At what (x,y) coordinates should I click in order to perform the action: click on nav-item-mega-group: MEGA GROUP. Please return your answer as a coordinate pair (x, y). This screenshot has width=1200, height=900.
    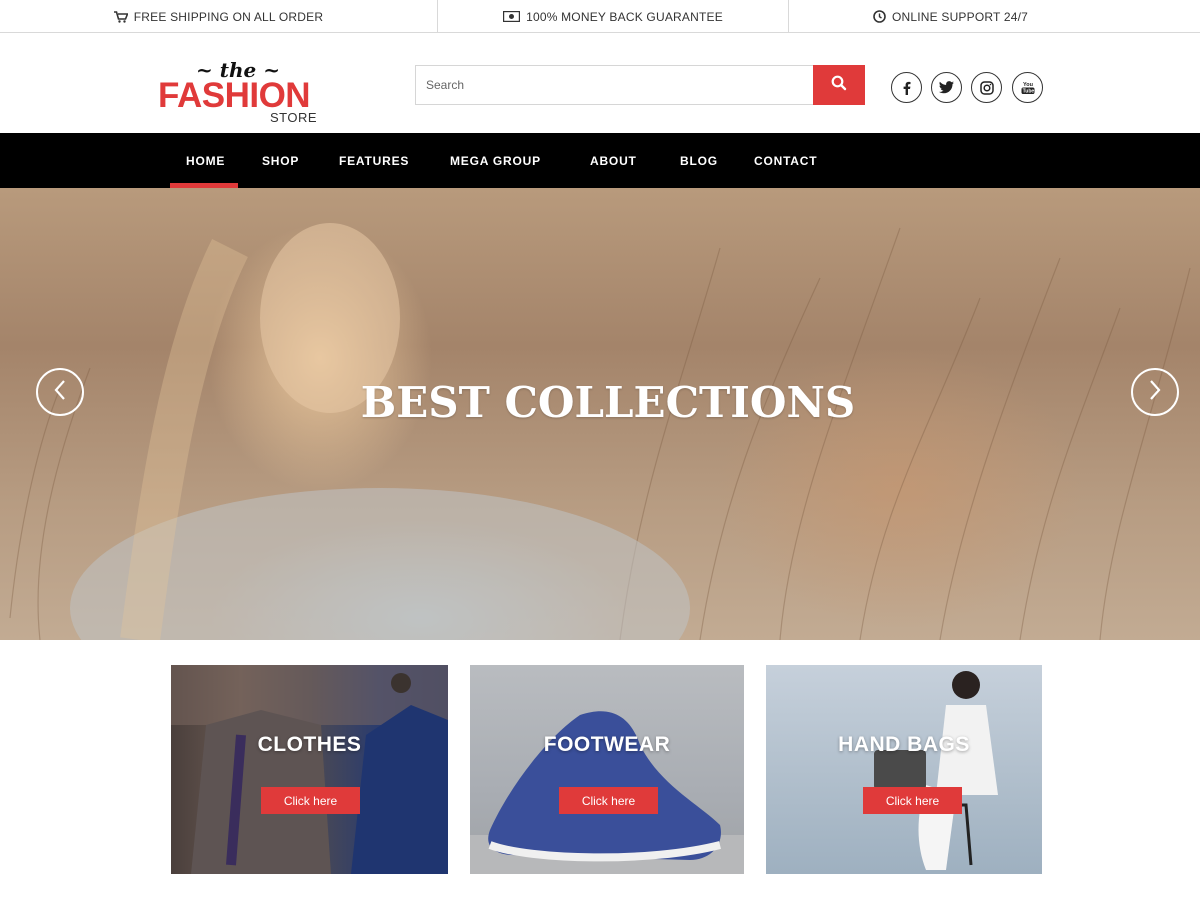
    Looking at the image, I should click on (495, 160).